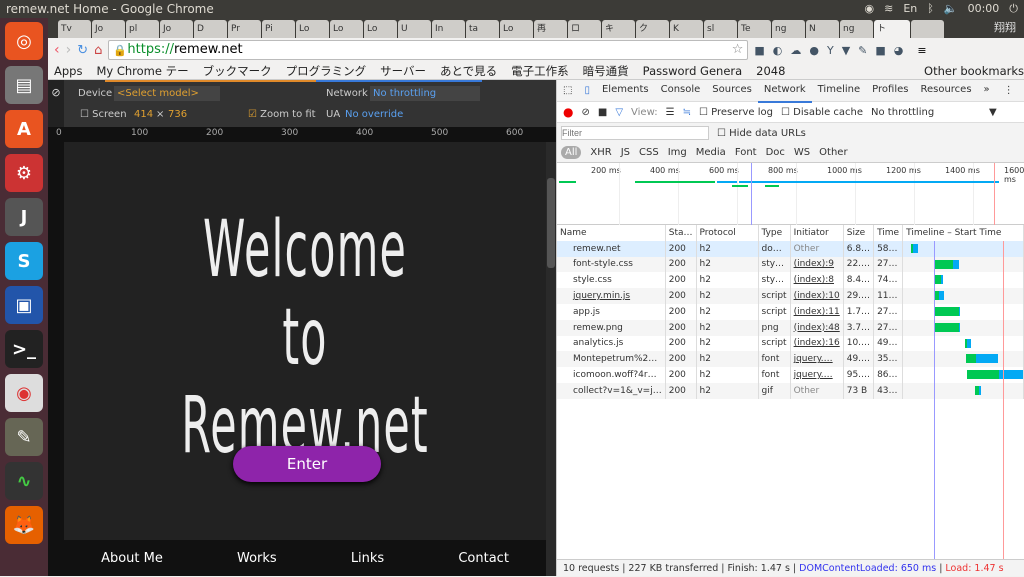 This screenshot has width=1024, height=577. Describe the element at coordinates (693, 70) in the screenshot. I see `bookmark-item: Password Genera` at that location.